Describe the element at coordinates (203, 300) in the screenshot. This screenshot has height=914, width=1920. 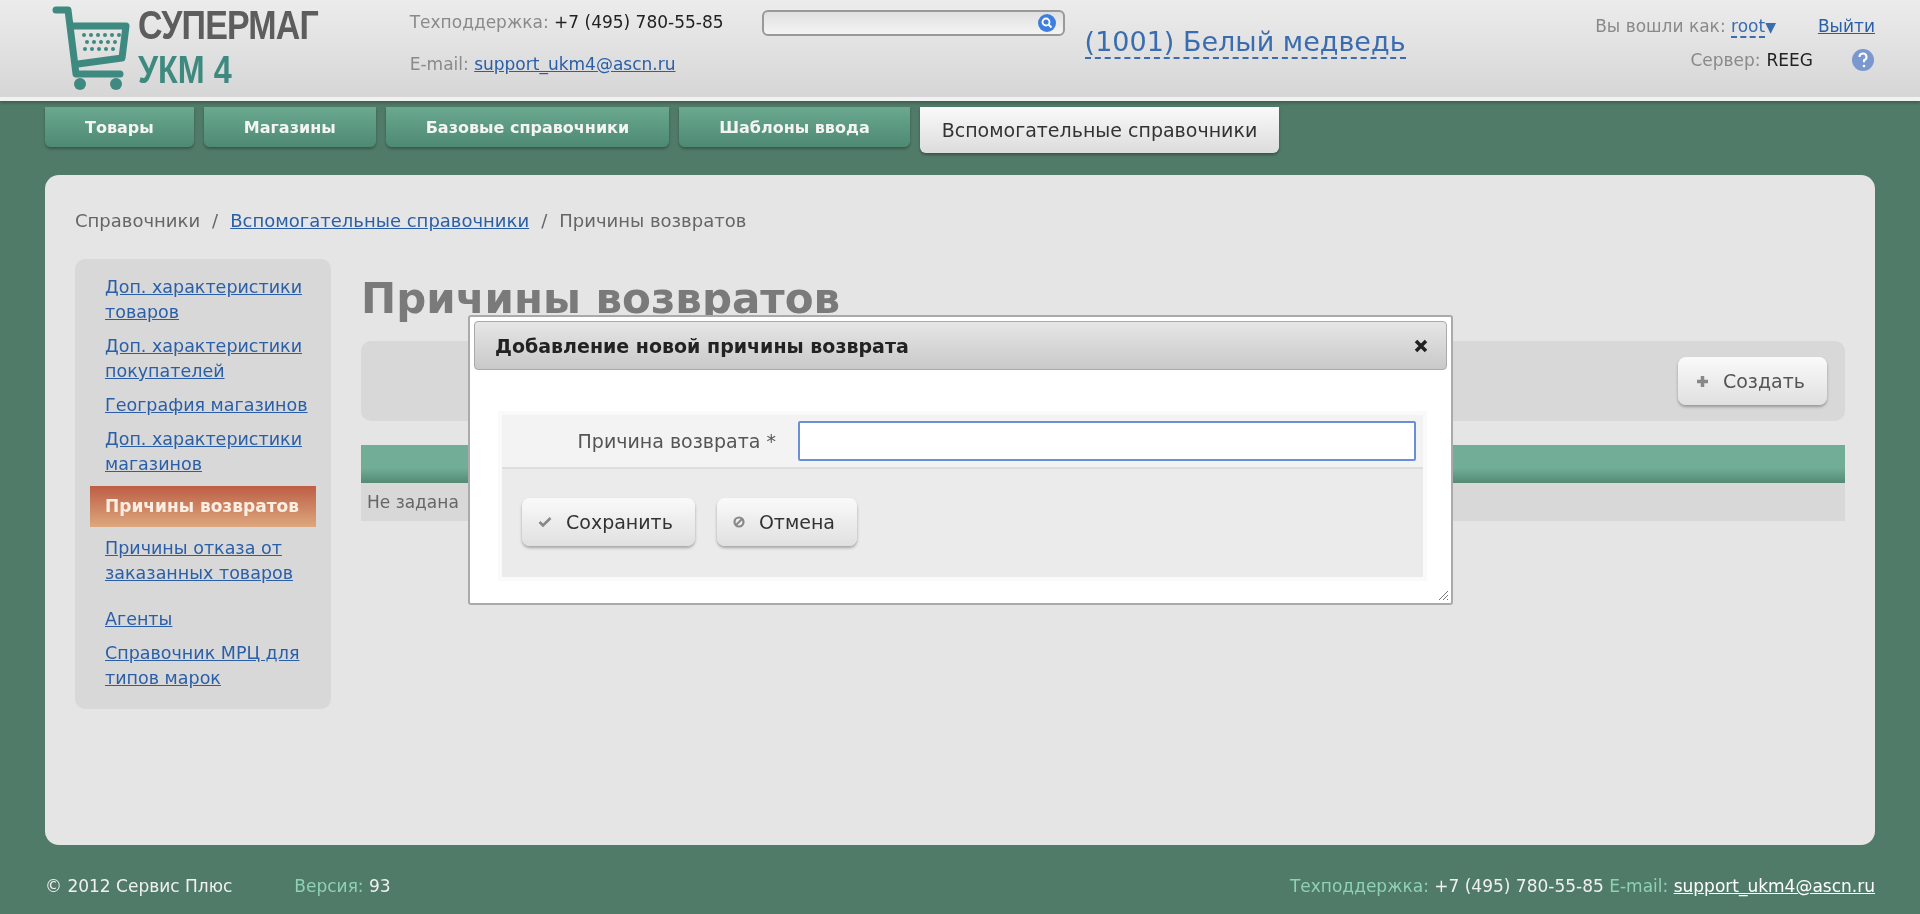
I see `sidebar-item: Доп. характеристики товаров` at that location.